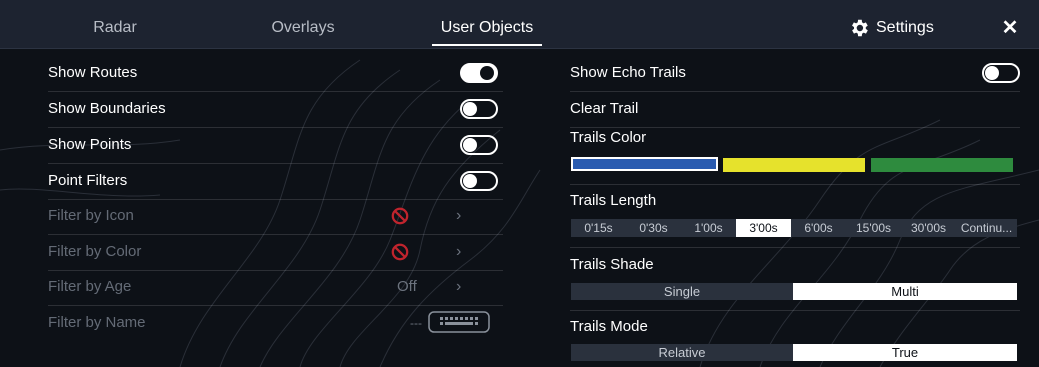 The image size is (1039, 367). I want to click on trails-mode-relative-option: Relative, so click(682, 352).